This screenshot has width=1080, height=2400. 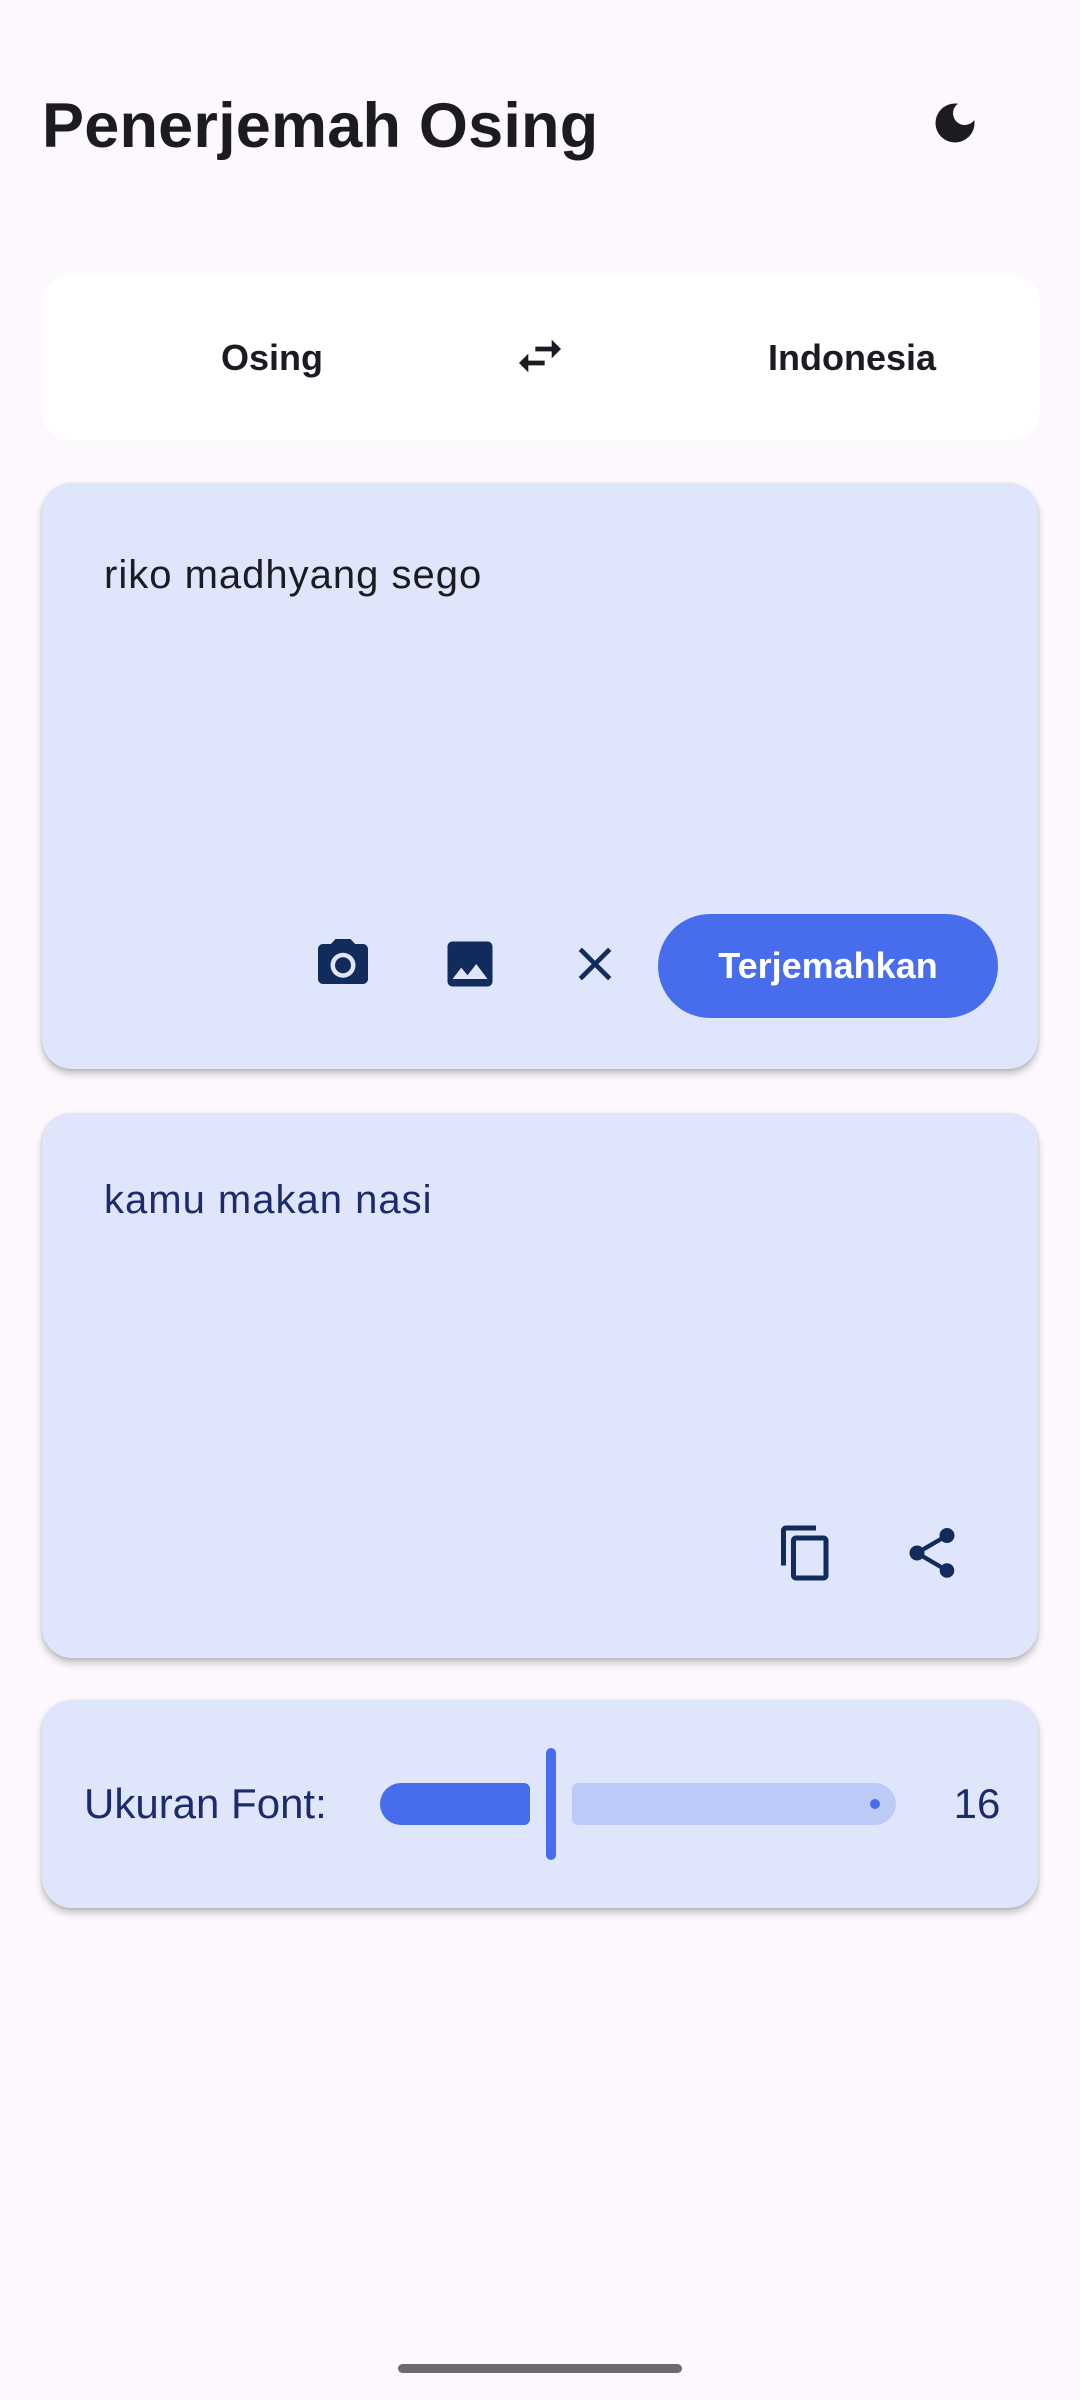 I want to click on swap-arrows-icon, so click(x=540, y=358).